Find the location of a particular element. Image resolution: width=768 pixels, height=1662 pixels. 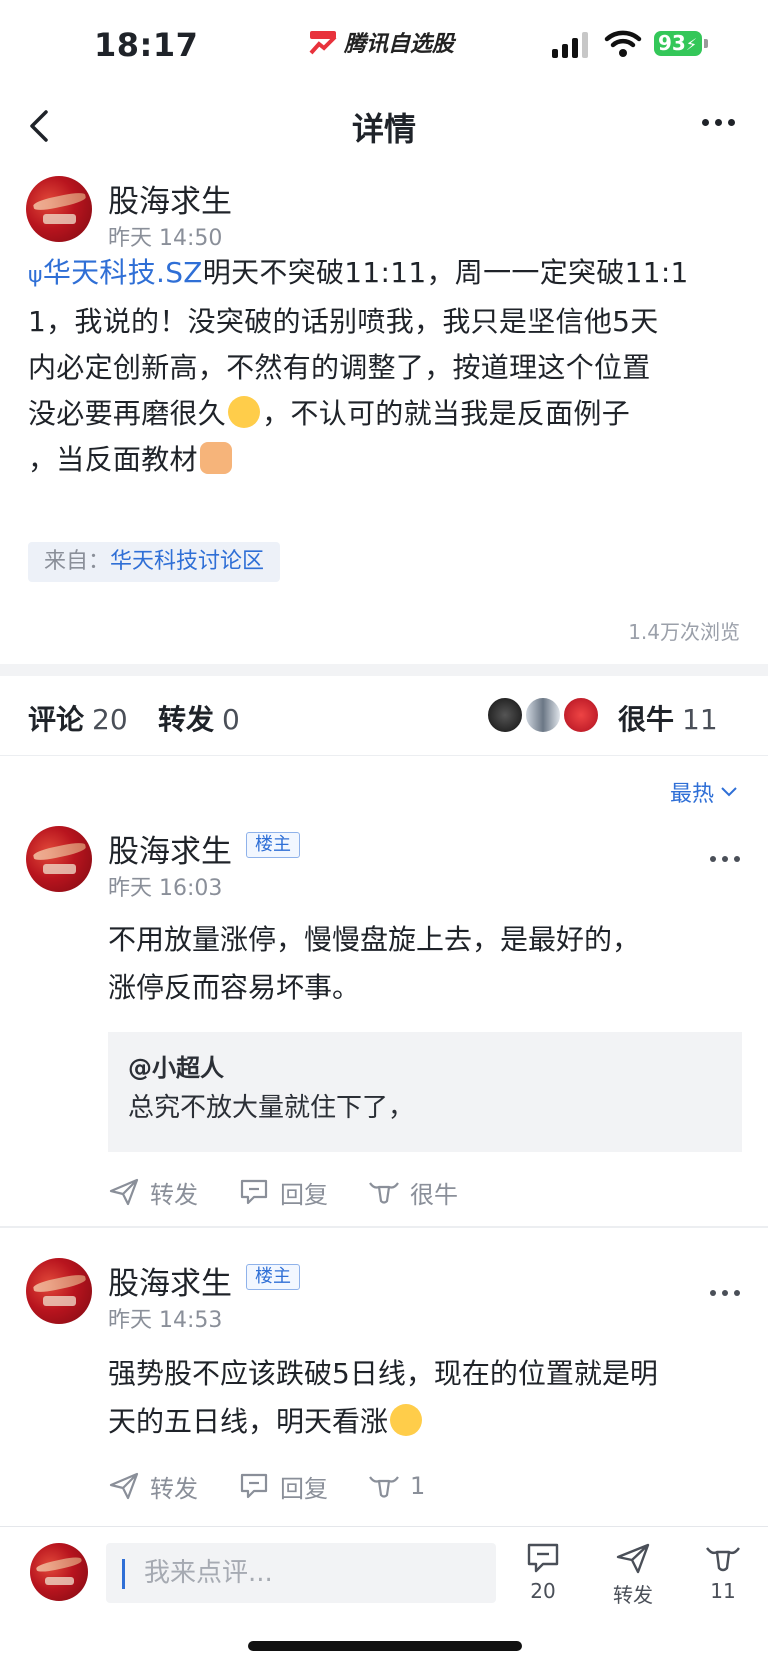

comment-line-2: 天的五日线，明天看涨 is located at coordinates (248, 1421).